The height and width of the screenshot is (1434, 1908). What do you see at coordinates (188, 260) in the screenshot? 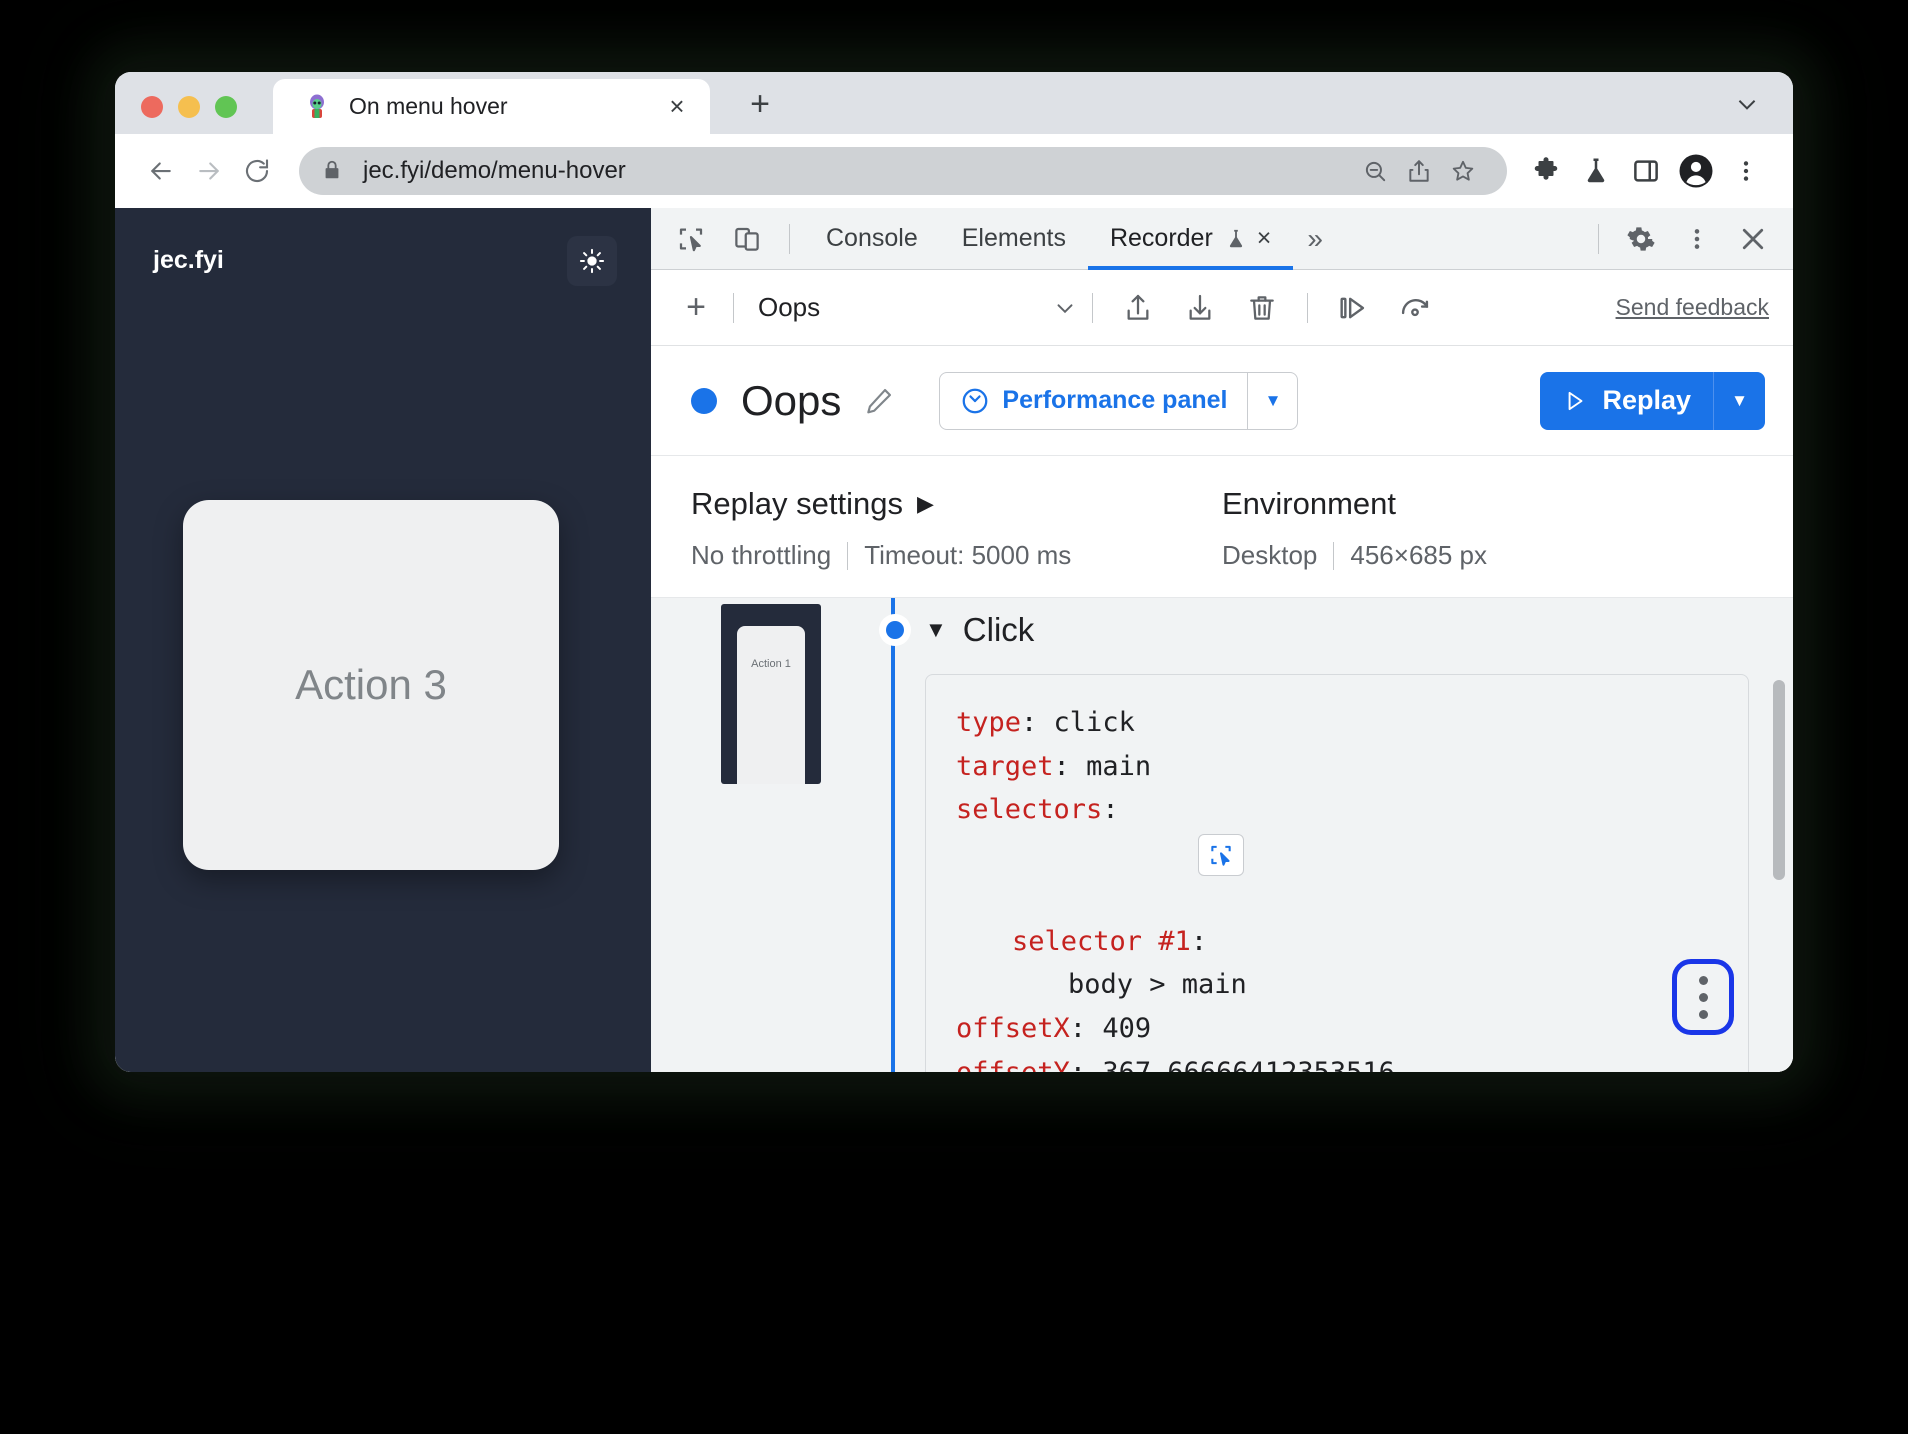
I see `site-brand: jec.fyi` at bounding box center [188, 260].